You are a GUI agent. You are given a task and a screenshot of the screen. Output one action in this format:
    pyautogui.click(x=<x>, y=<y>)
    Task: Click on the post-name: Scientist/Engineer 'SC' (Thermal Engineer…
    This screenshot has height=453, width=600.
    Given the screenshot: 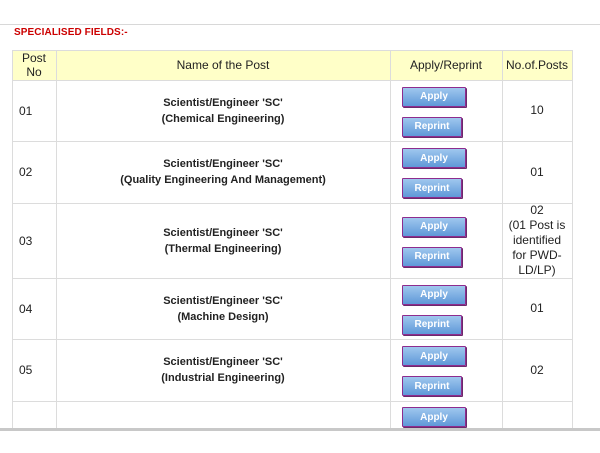 What is the action you would take?
    pyautogui.click(x=223, y=240)
    